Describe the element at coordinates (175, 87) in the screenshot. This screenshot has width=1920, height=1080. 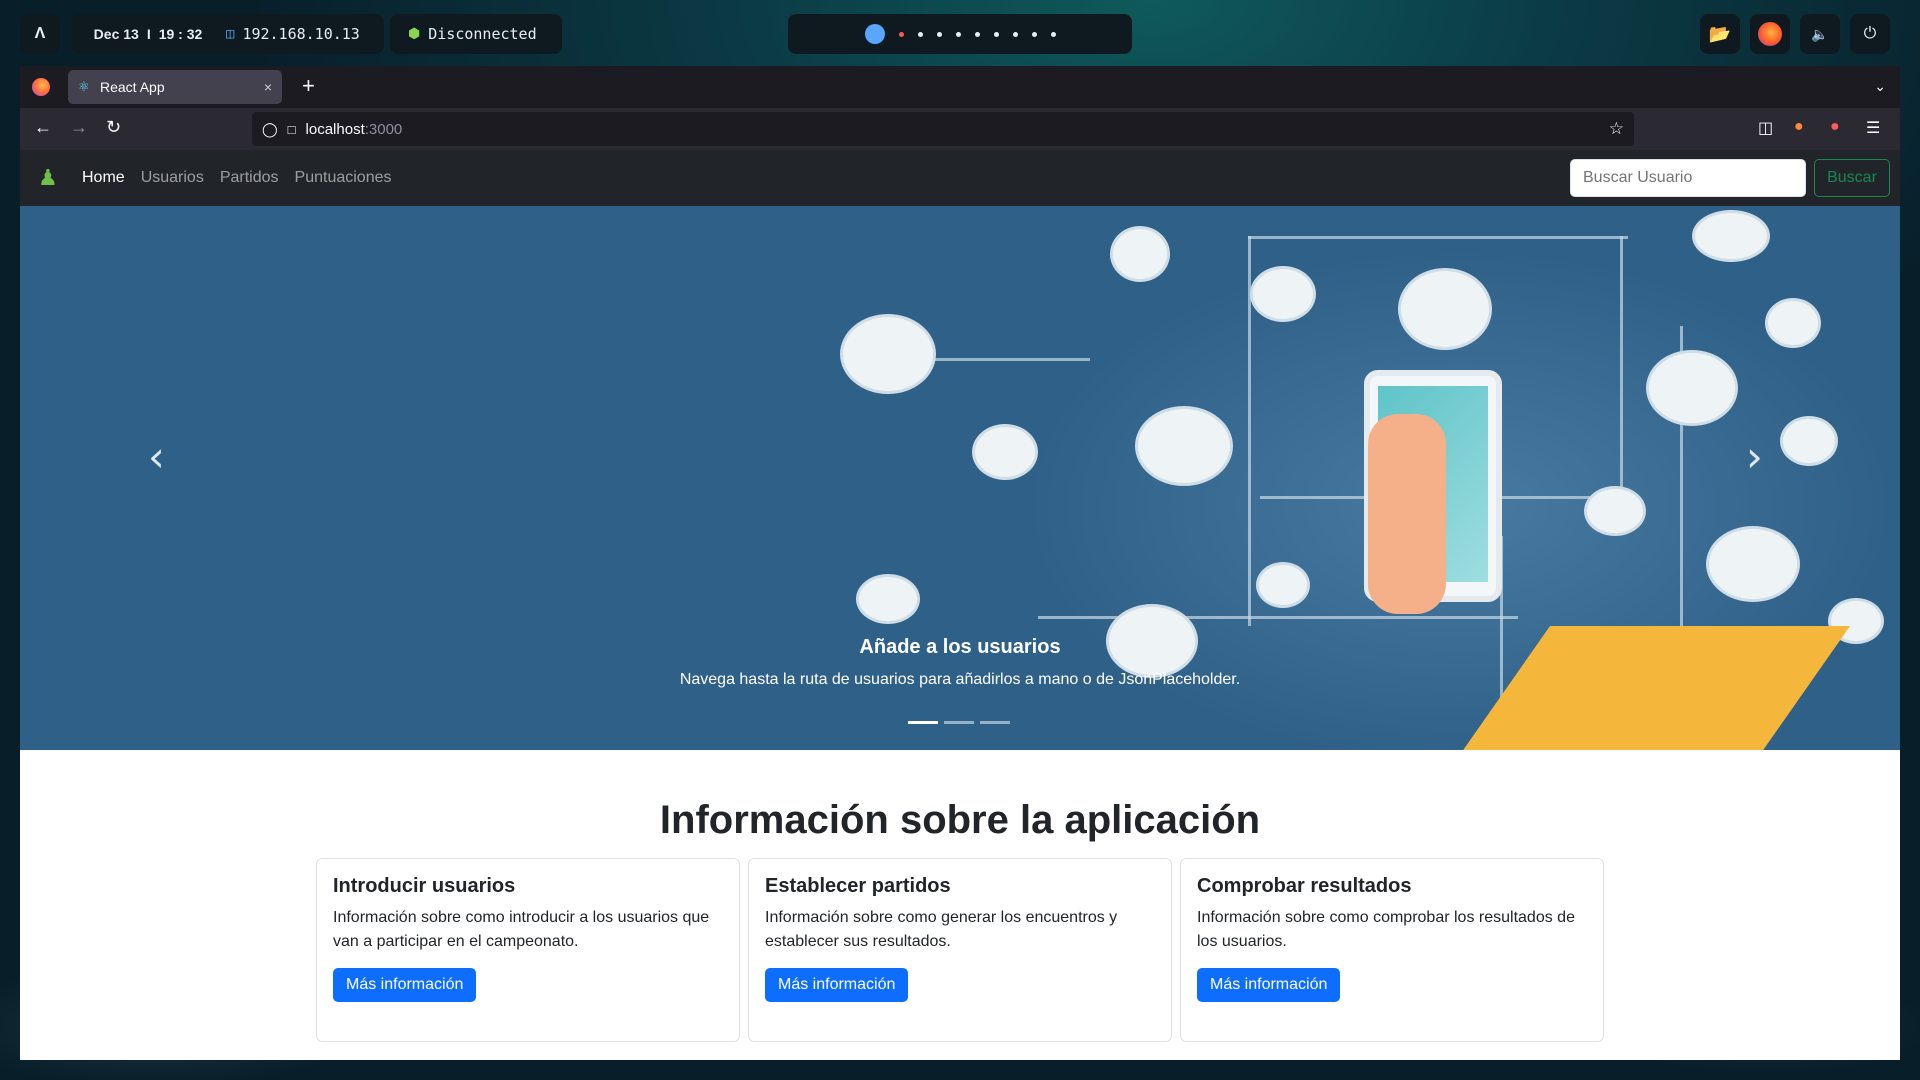
I see `tab-react-app: ⚛ React App ×` at that location.